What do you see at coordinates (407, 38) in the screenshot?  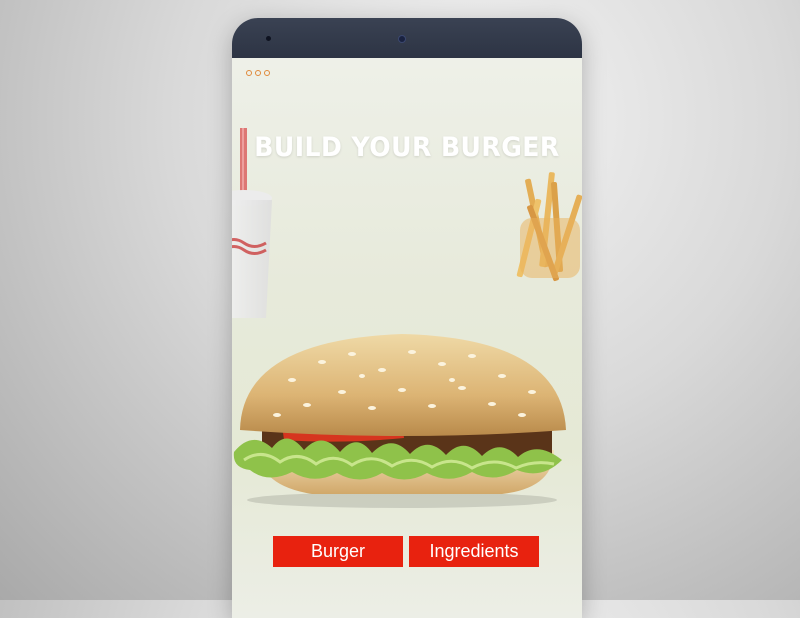 I see `phone-top-bezel` at bounding box center [407, 38].